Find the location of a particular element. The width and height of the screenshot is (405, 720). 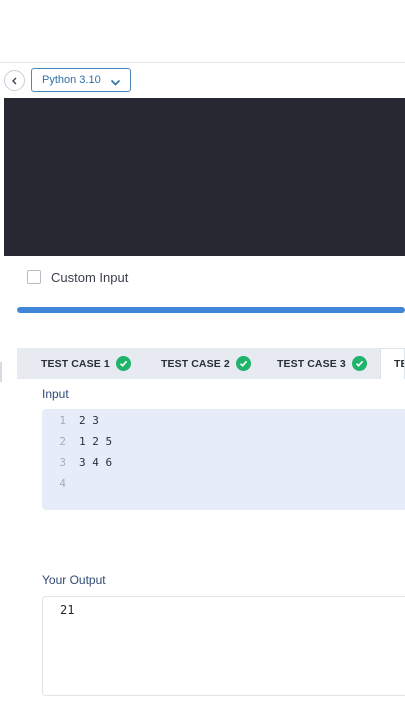

line-number: 1 is located at coordinates (62, 420).